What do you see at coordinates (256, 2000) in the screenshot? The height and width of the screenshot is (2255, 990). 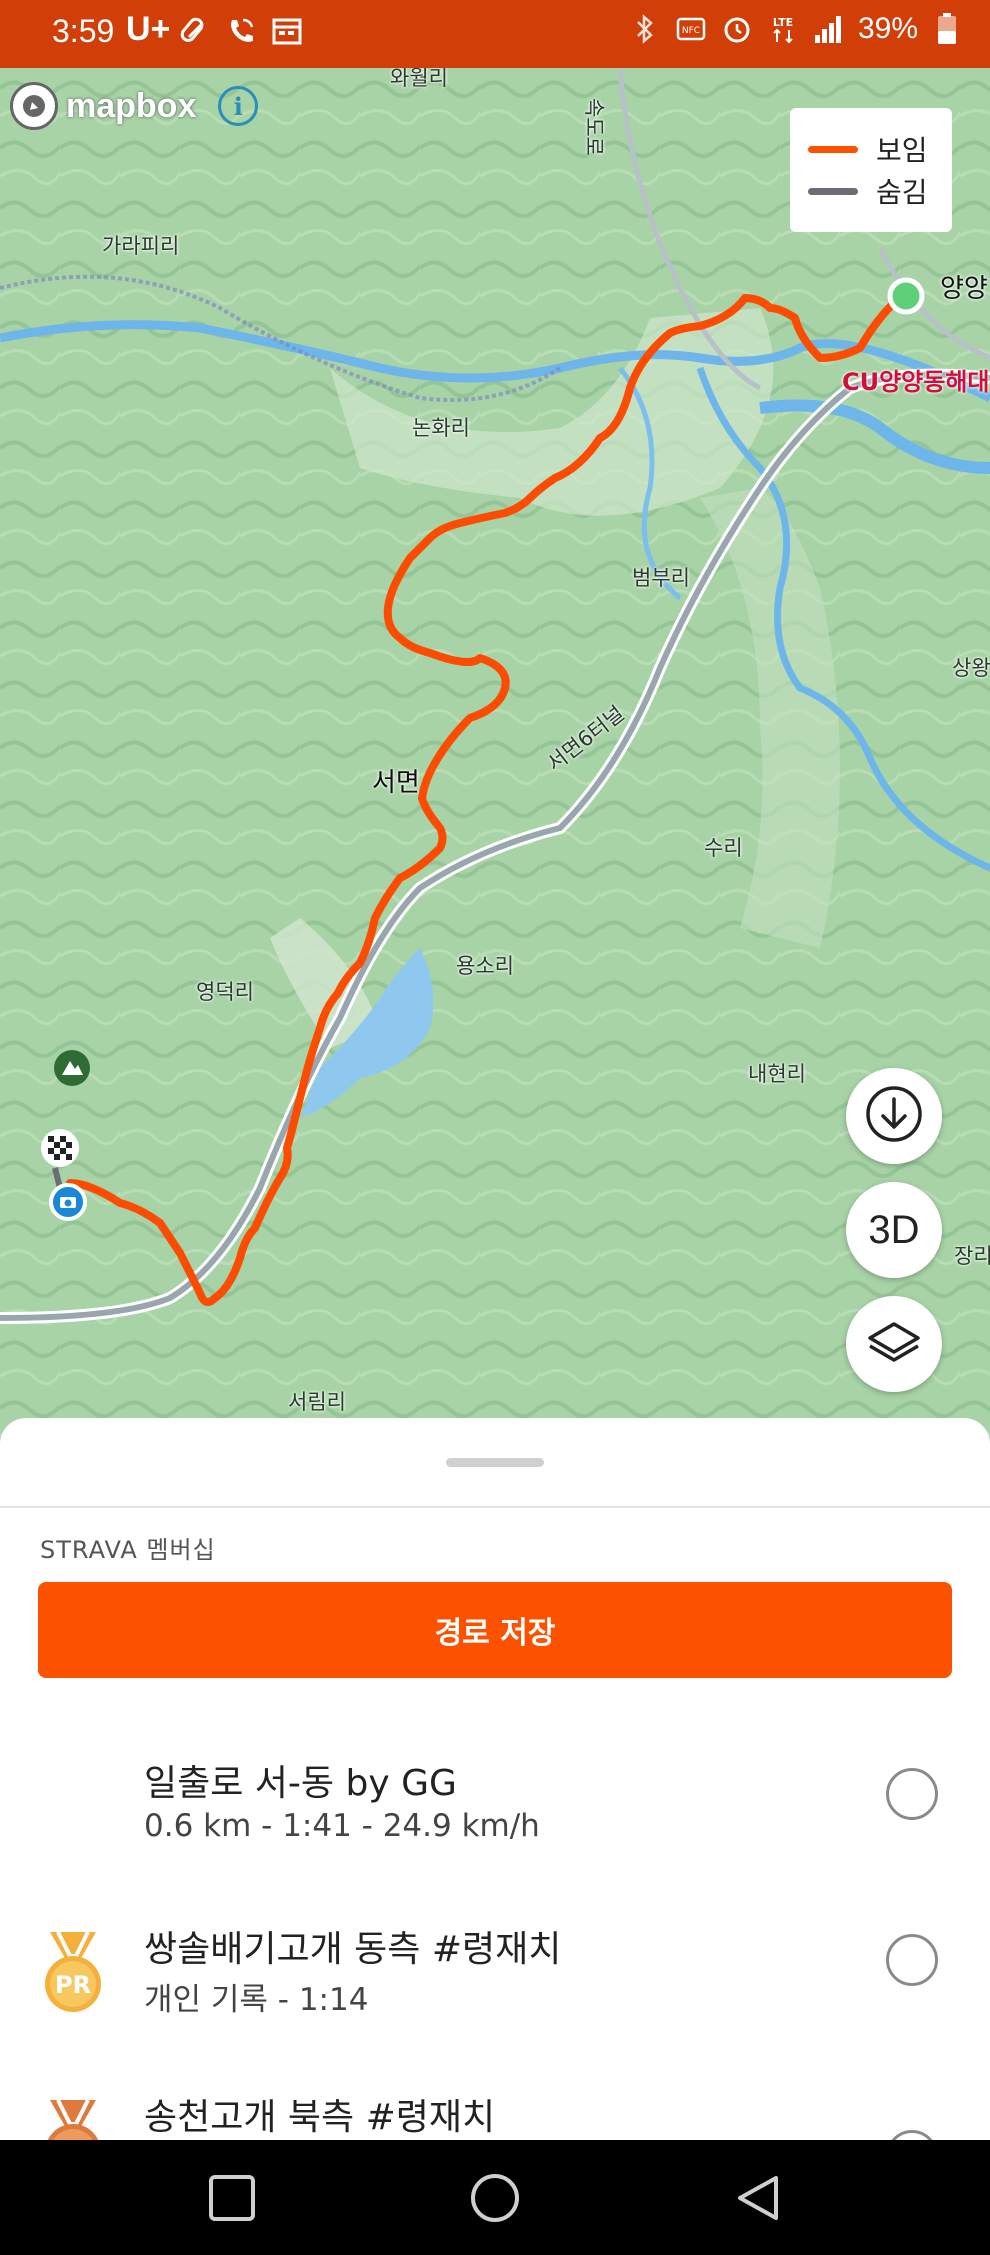 I see `segment-stats: 개인 기록 - 1:14` at bounding box center [256, 2000].